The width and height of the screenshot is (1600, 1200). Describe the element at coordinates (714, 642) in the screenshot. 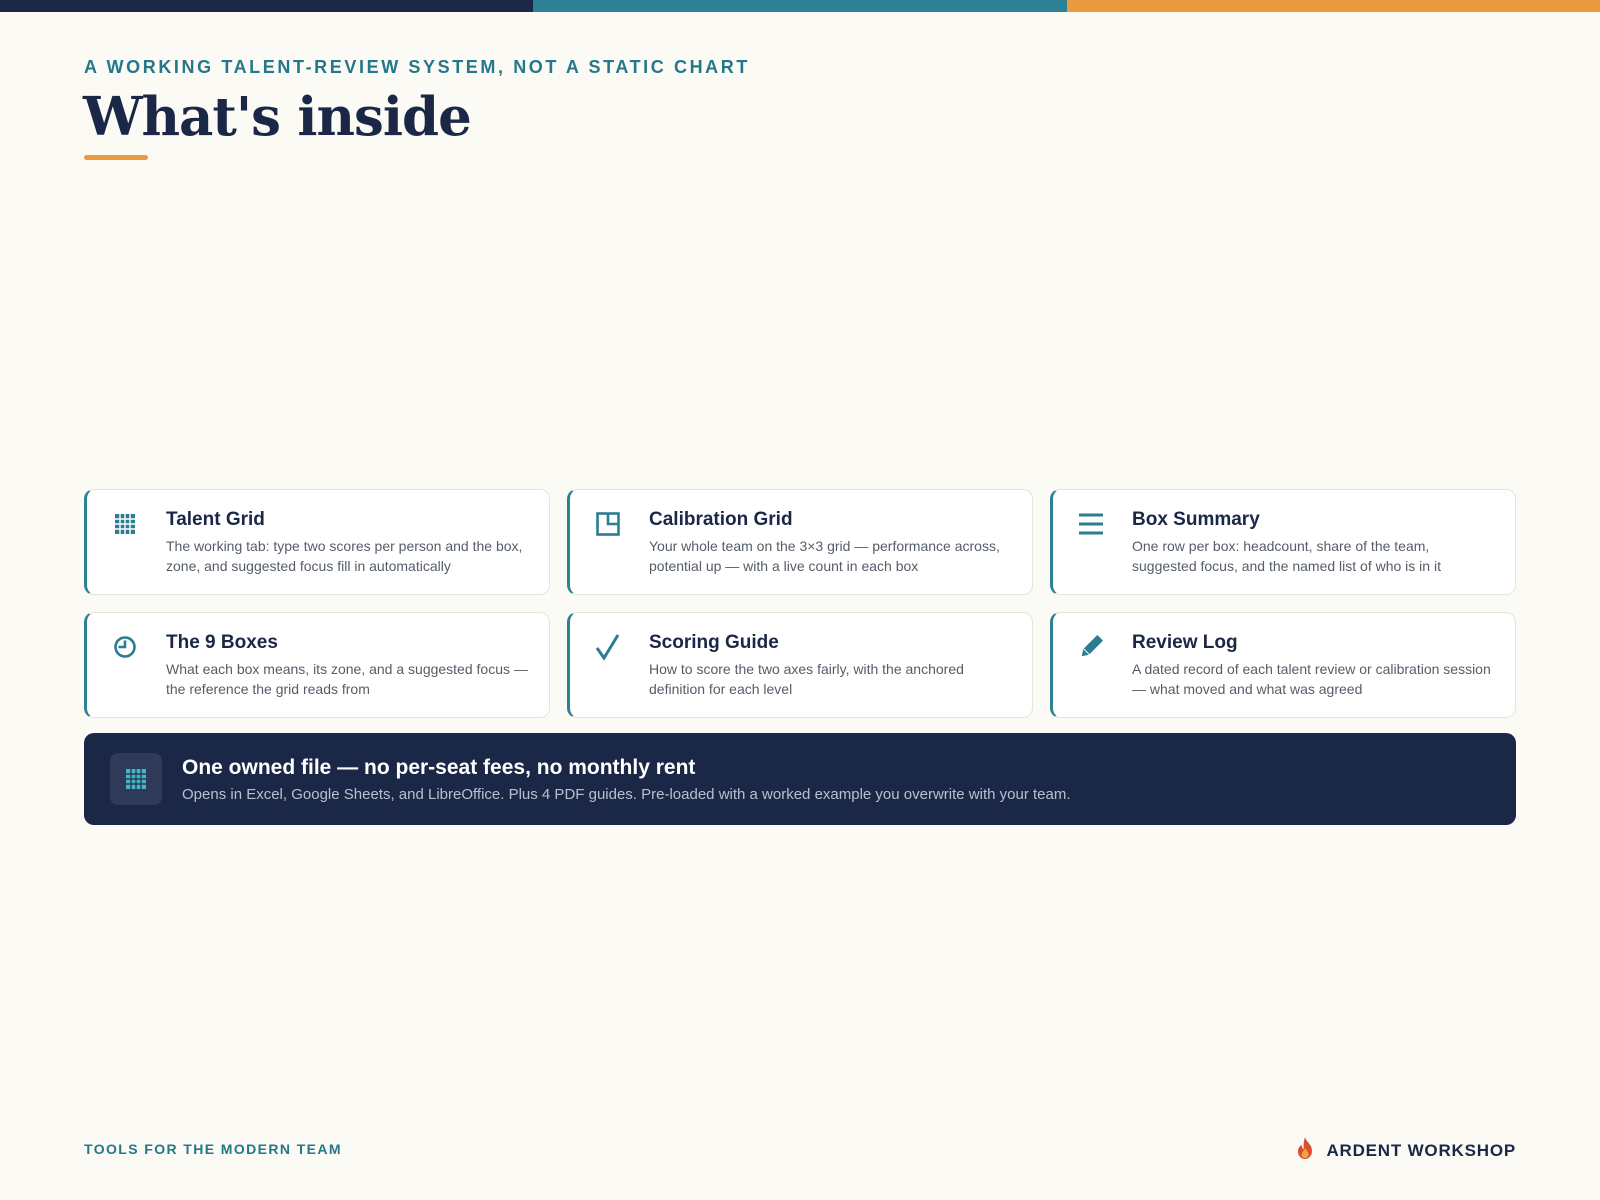

I see `card-title: Scoring Guide` at that location.